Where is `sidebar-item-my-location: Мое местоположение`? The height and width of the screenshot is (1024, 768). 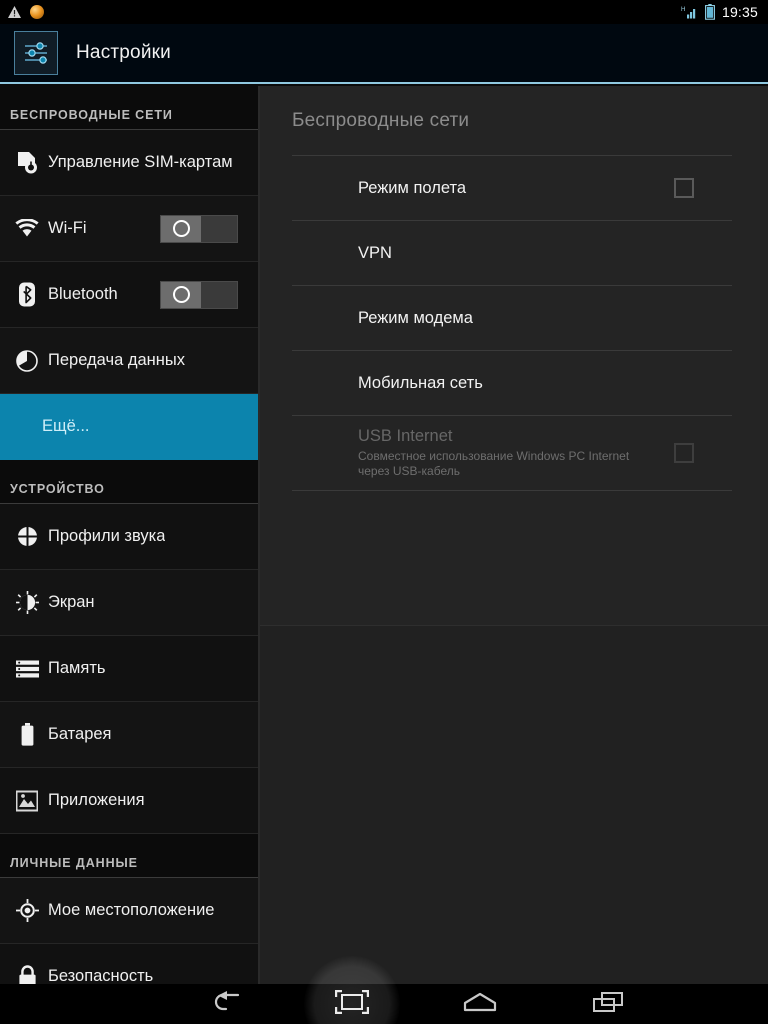
sidebar-item-my-location: Мое местоположение is located at coordinates (129, 911).